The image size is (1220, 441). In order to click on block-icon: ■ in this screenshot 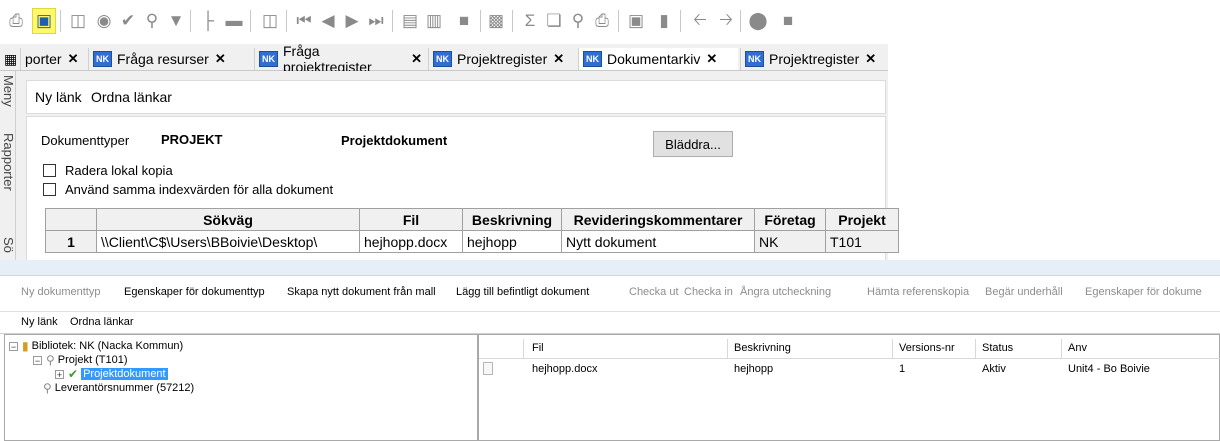, I will do `click(464, 21)`.